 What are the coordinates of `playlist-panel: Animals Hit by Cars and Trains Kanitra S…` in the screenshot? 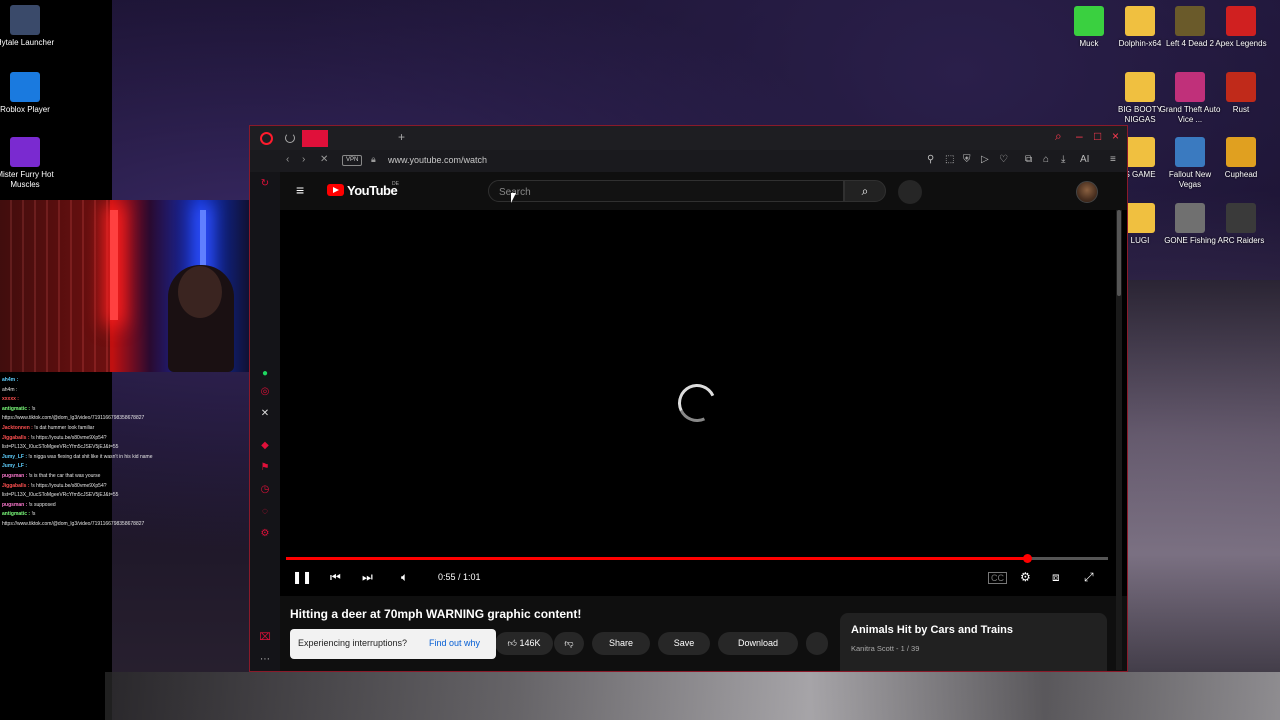 It's located at (973, 642).